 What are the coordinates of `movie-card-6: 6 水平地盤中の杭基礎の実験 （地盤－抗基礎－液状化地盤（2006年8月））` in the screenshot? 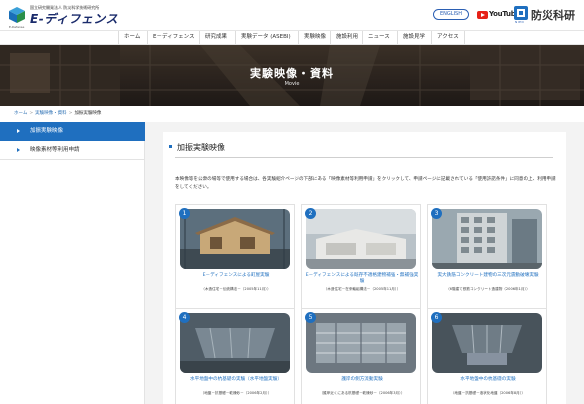 It's located at (487, 356).